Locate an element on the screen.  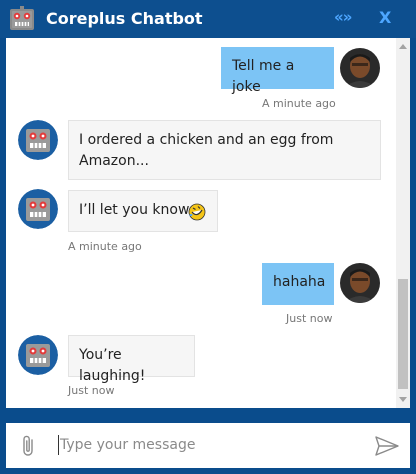
rolling-on-floor-laughing-emoji is located at coordinates (197, 212).